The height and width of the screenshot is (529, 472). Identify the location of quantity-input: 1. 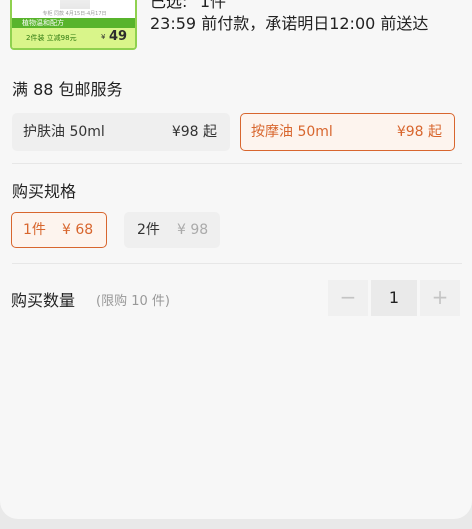
(394, 298).